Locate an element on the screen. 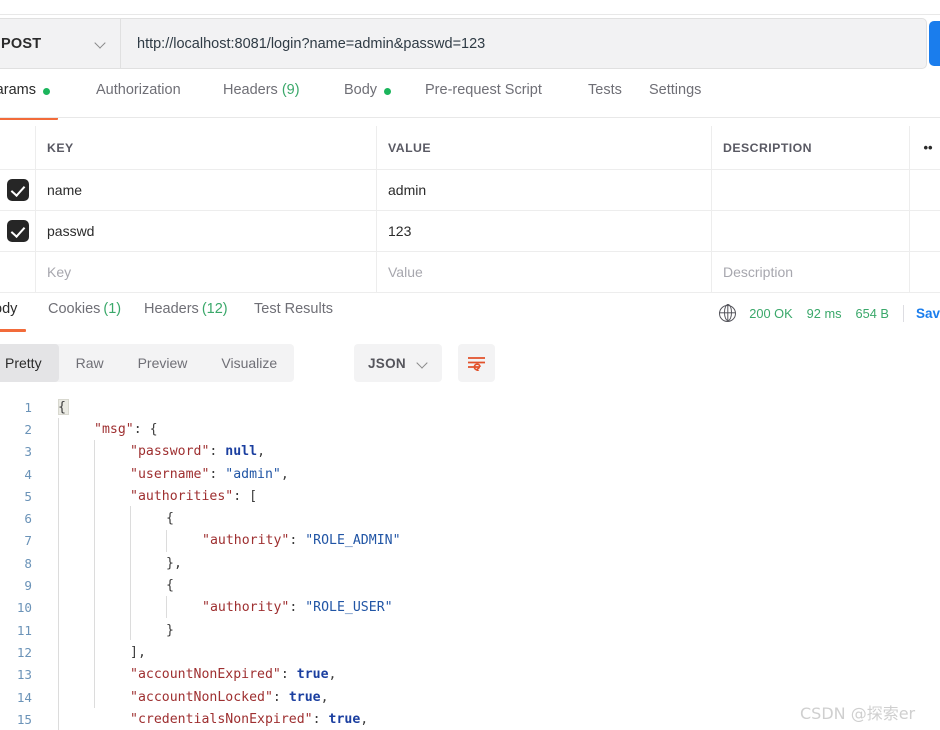 The height and width of the screenshot is (730, 940). word-wrap-icon is located at coordinates (476, 364).